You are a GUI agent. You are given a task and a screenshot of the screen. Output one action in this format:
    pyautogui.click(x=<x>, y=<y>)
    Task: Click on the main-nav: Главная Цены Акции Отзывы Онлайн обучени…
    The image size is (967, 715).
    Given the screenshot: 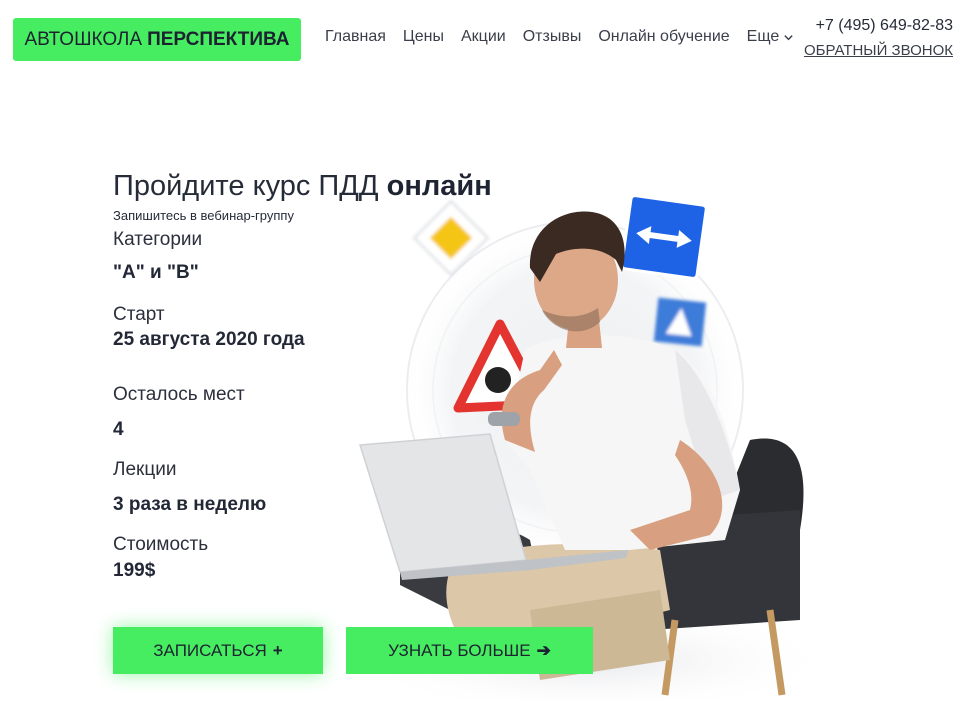 What is the action you would take?
    pyautogui.click(x=559, y=37)
    